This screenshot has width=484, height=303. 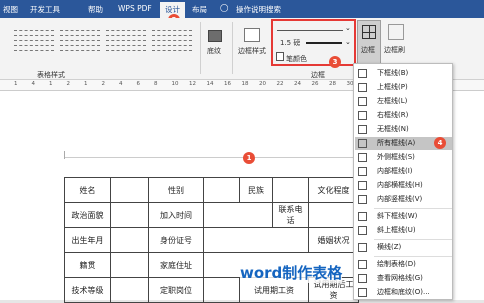 What do you see at coordinates (400, 185) in the screenshot?
I see `menu-item-label: 内部横框线(H)` at bounding box center [400, 185].